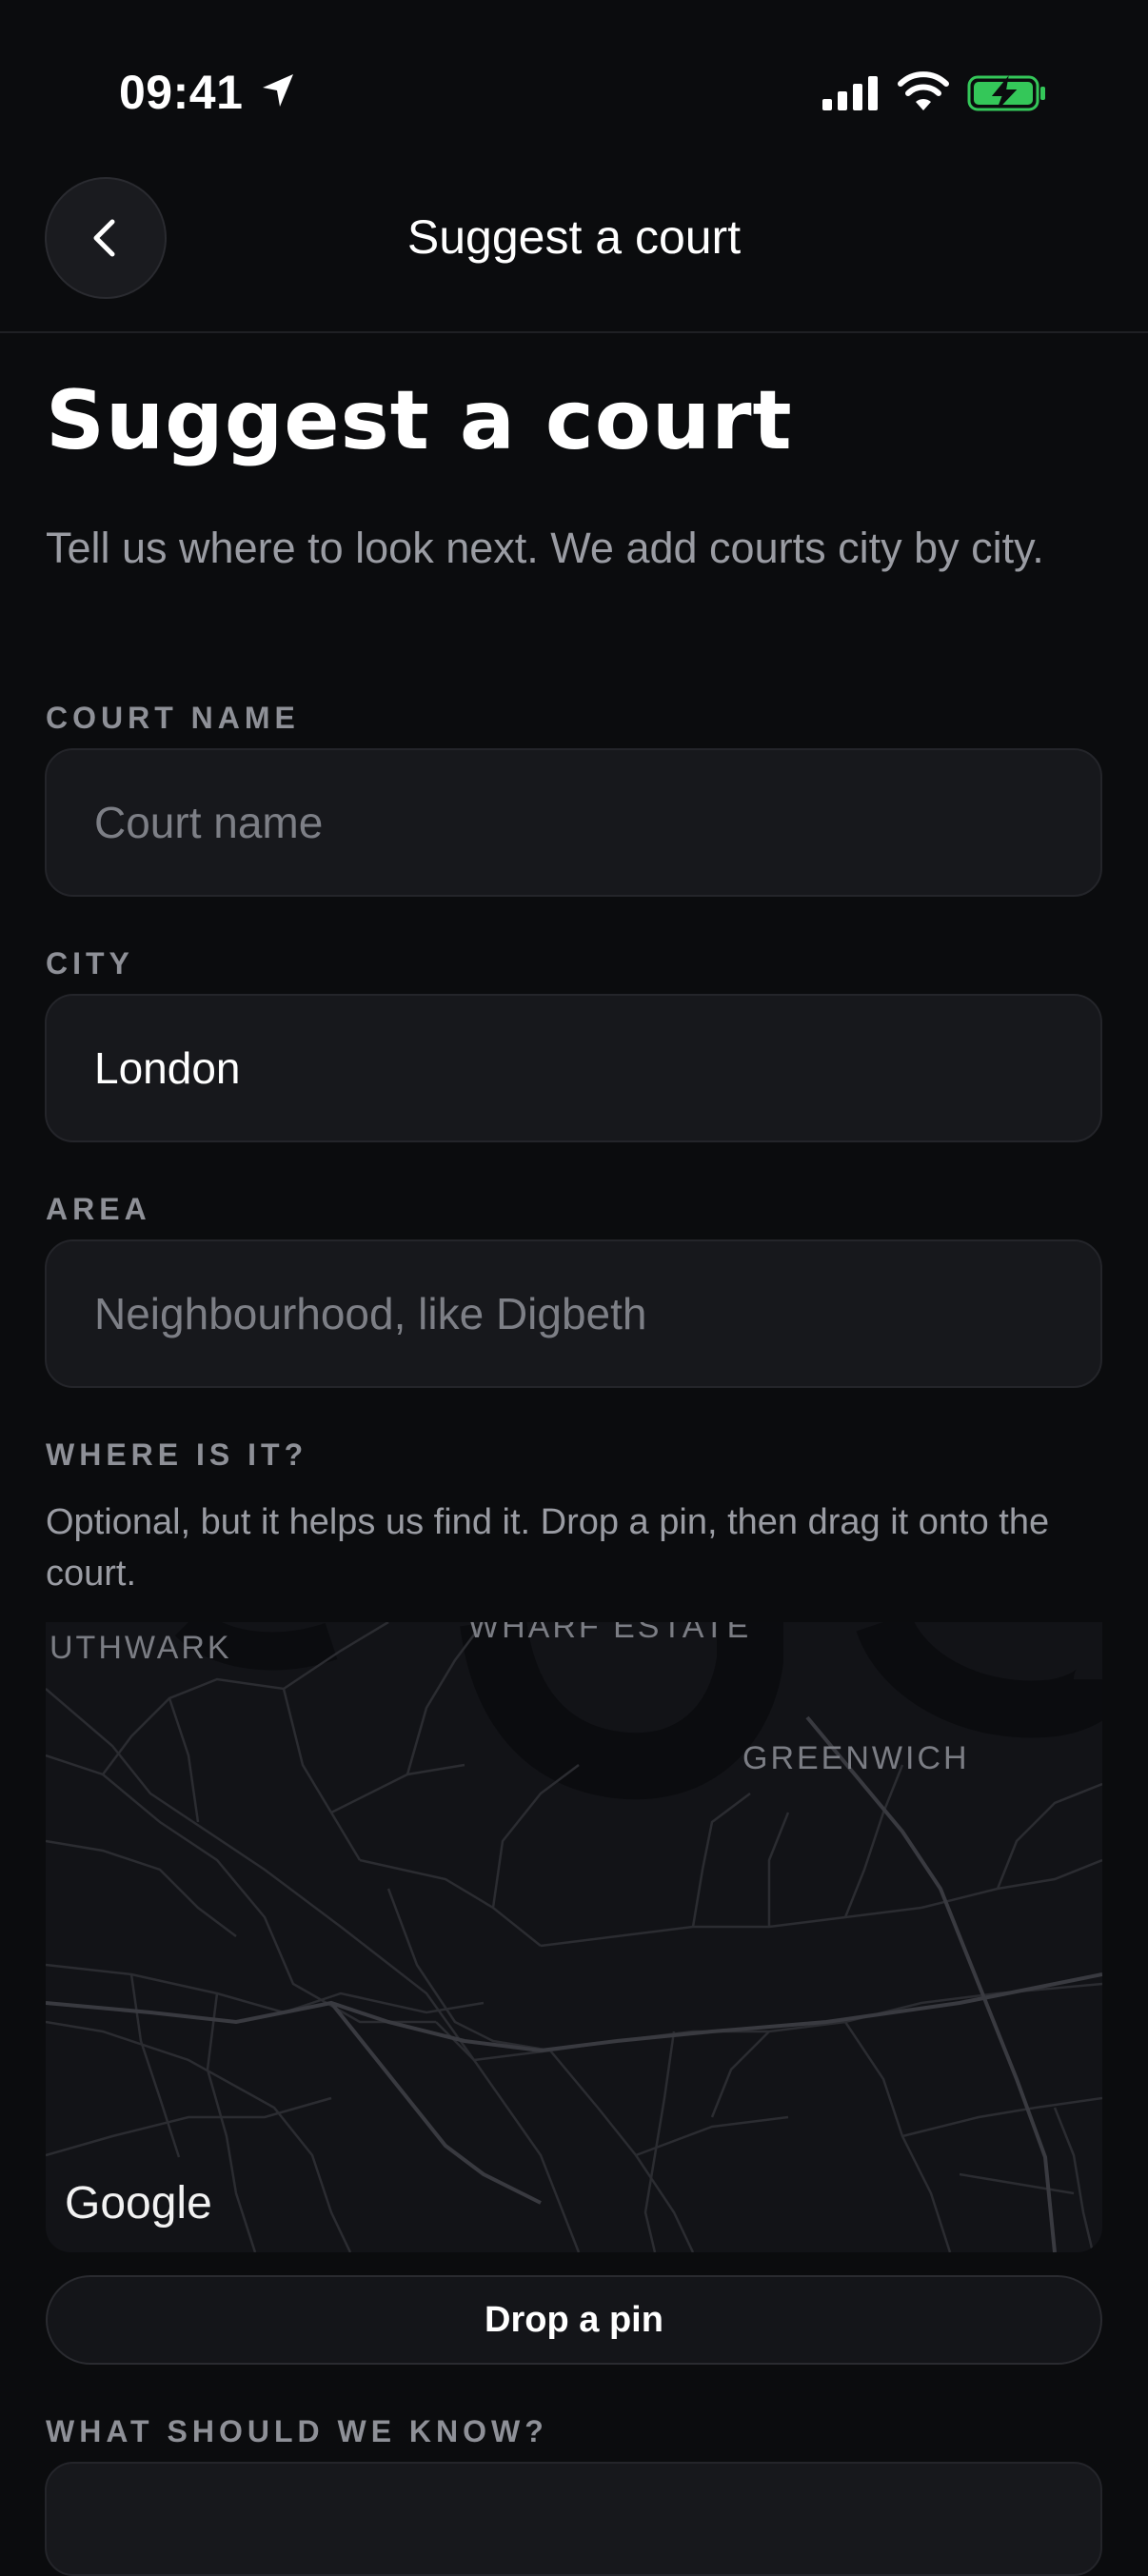 The height and width of the screenshot is (2576, 1148). I want to click on map-label-greenwich: GREENWICH, so click(856, 1758).